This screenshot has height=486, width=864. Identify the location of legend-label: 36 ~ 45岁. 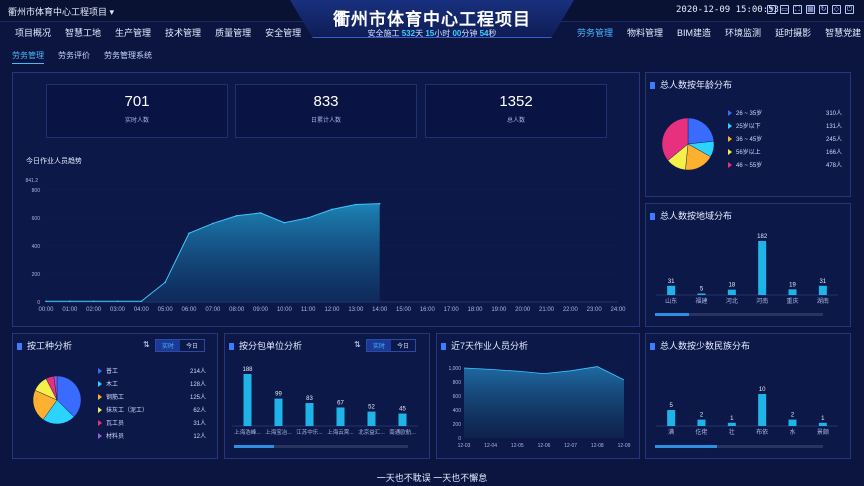
(749, 140).